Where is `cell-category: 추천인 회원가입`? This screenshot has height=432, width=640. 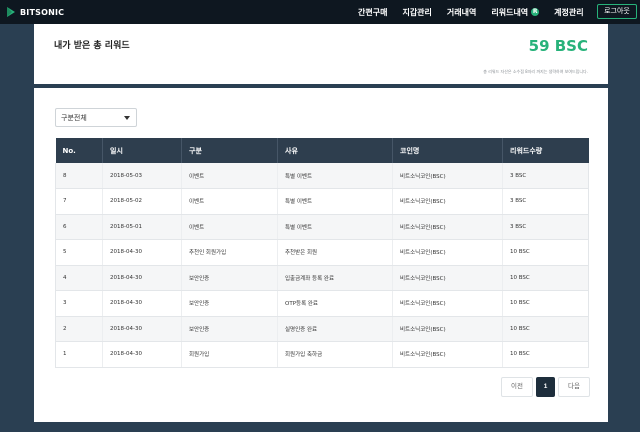
cell-category: 추천인 회원가입 is located at coordinates (229, 252).